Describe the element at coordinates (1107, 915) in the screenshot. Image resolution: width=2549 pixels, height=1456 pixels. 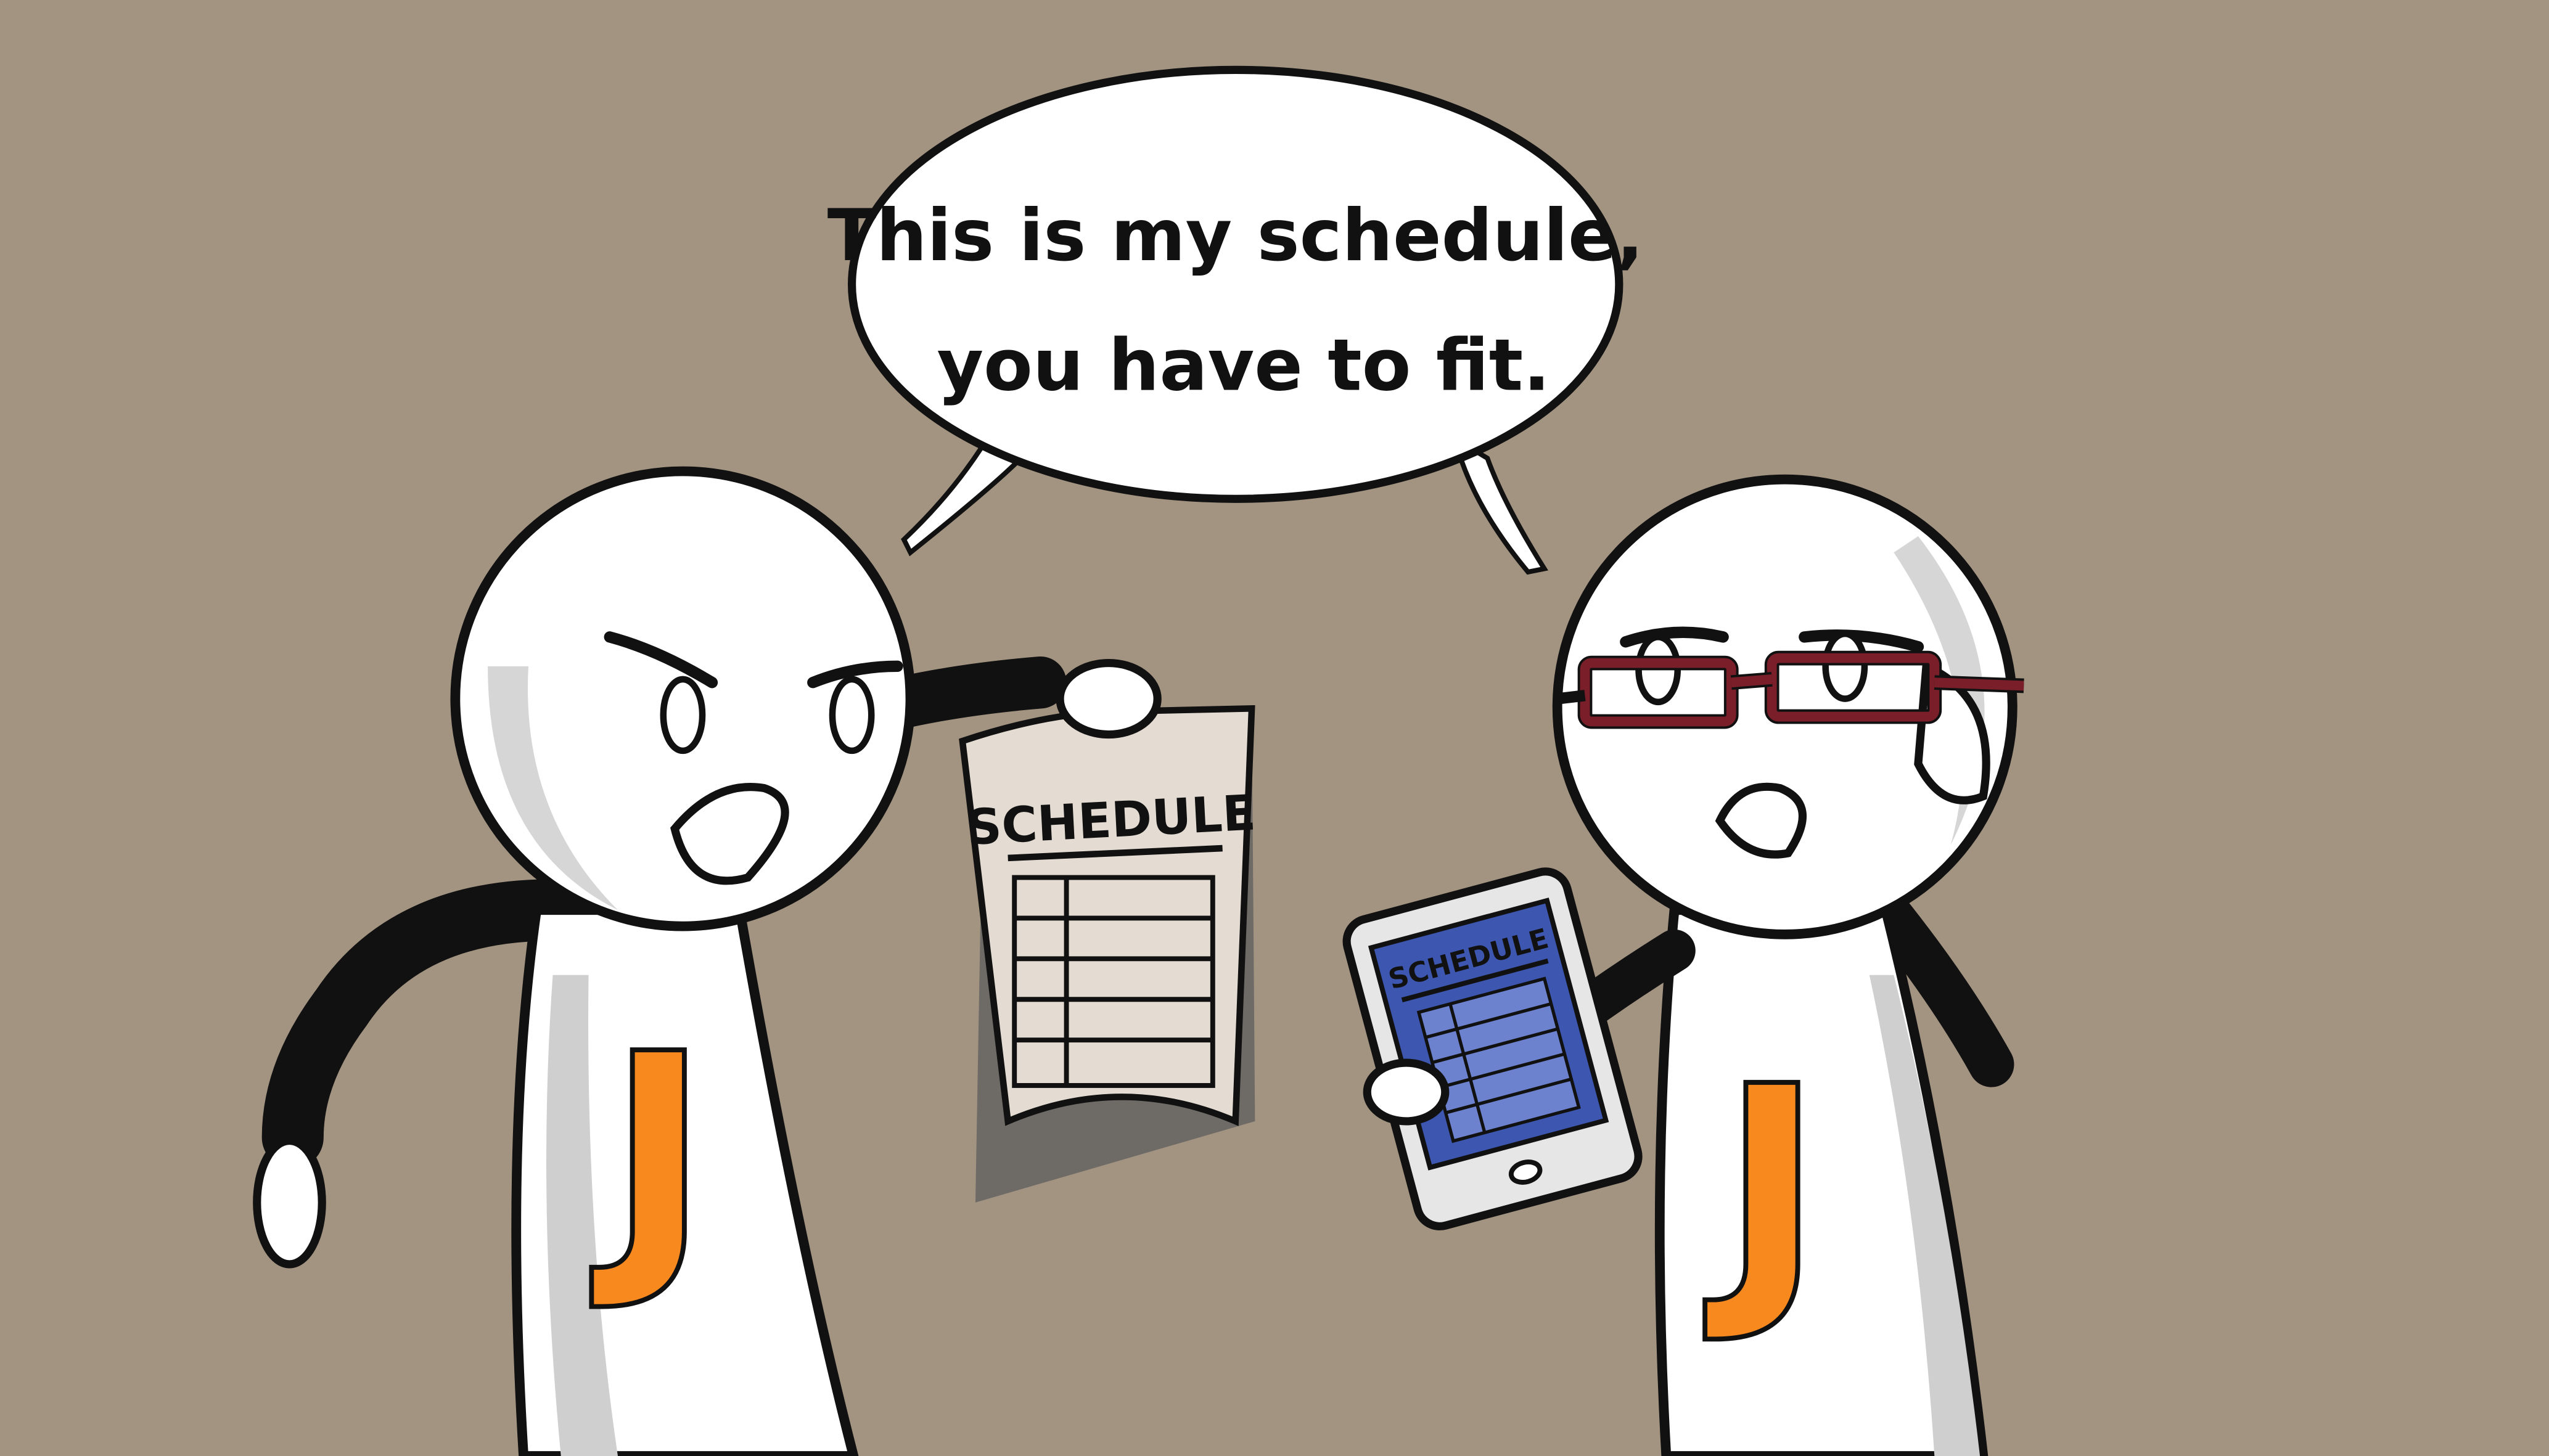
I see `paper-sheet` at that location.